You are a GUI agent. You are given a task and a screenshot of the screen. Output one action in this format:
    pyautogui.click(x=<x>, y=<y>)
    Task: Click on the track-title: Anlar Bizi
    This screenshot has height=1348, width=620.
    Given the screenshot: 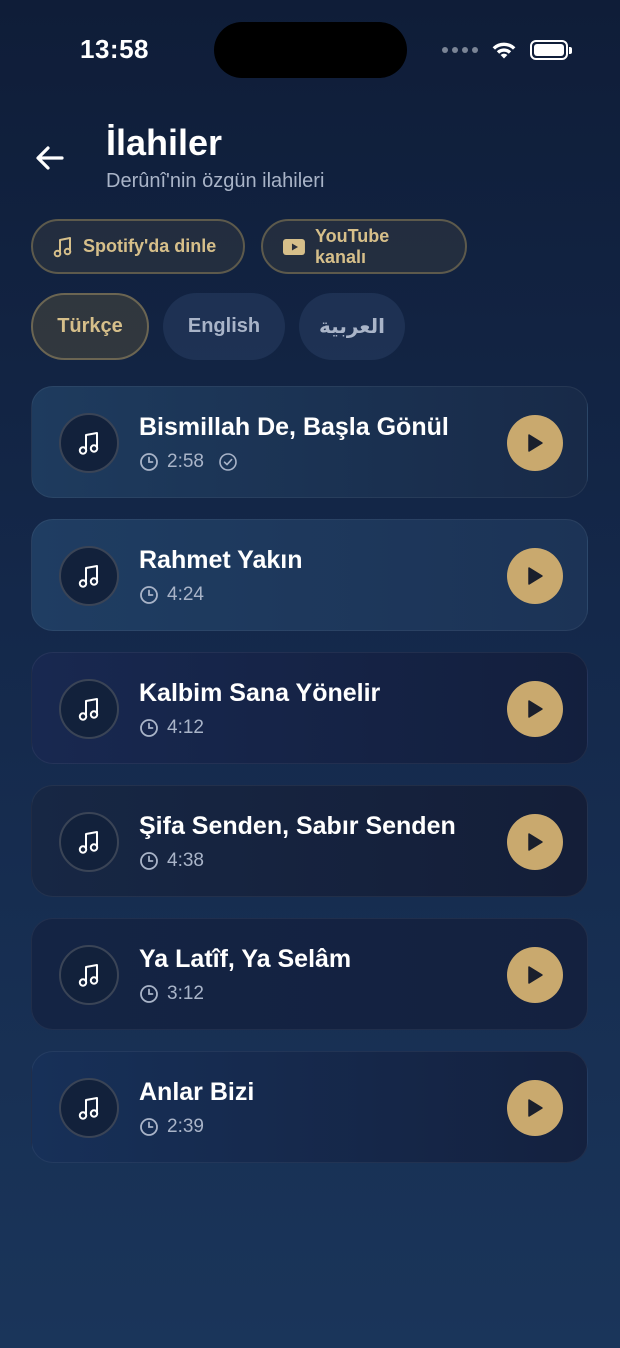 What is the action you would take?
    pyautogui.click(x=197, y=1092)
    